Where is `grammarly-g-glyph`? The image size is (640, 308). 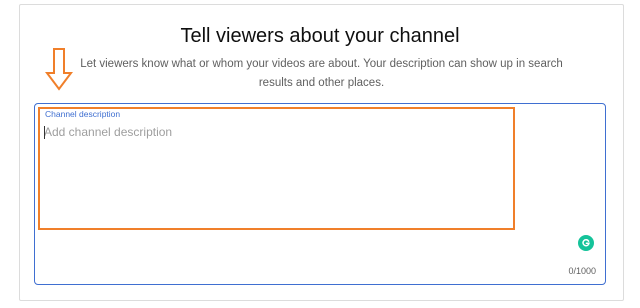
grammarly-g-glyph is located at coordinates (586, 243).